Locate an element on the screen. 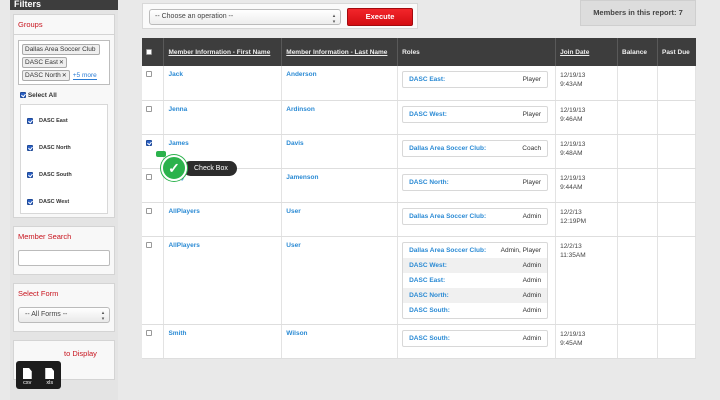 The width and height of the screenshot is (720, 400). group-item: DASC West is located at coordinates (64, 201).